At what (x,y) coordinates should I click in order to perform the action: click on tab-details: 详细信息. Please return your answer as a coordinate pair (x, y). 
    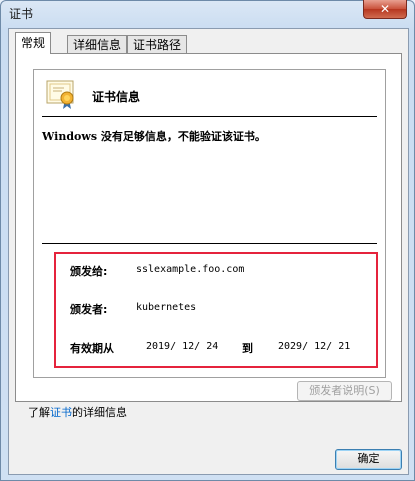
    Looking at the image, I should click on (97, 44).